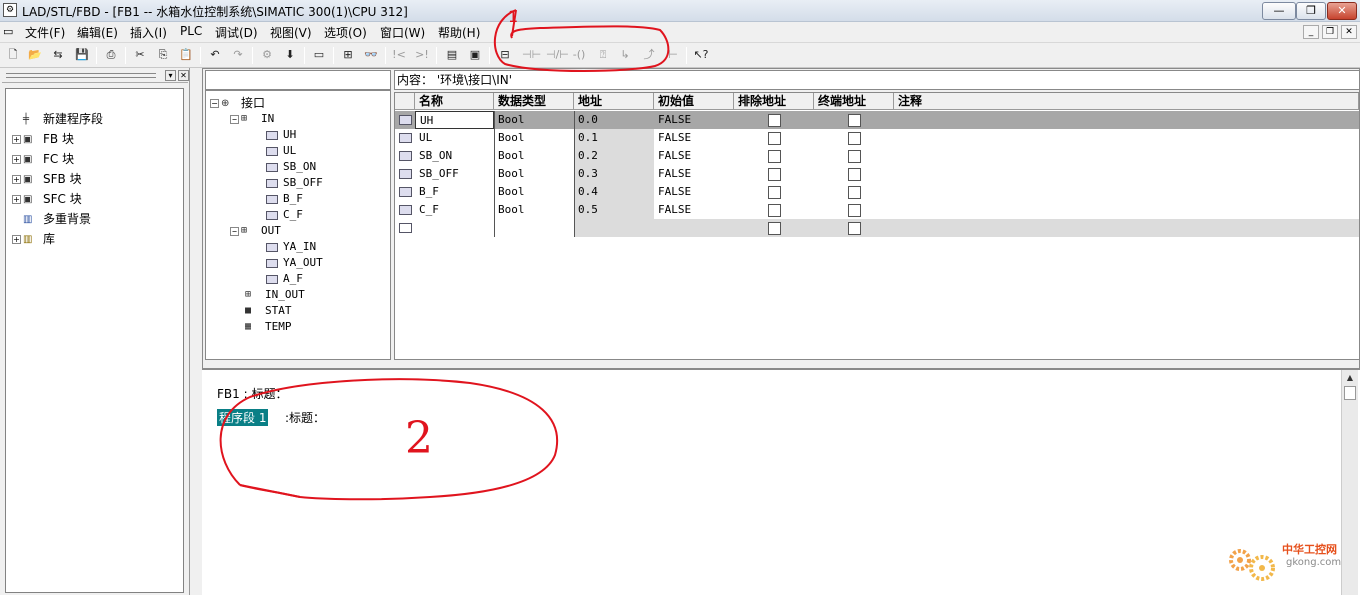 This screenshot has width=1360, height=595. Describe the element at coordinates (284, 199) in the screenshot. I see `tree-var-b-f: B_F` at that location.